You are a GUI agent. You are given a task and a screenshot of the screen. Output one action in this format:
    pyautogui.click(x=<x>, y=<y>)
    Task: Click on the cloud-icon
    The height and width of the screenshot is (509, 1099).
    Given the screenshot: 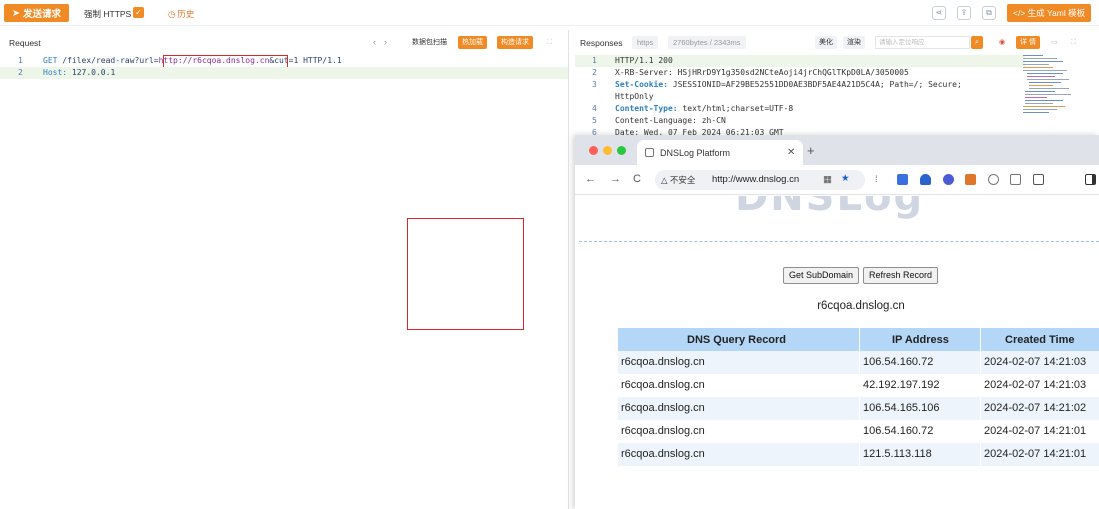 What is the action you would take?
    pyautogui.click(x=925, y=179)
    